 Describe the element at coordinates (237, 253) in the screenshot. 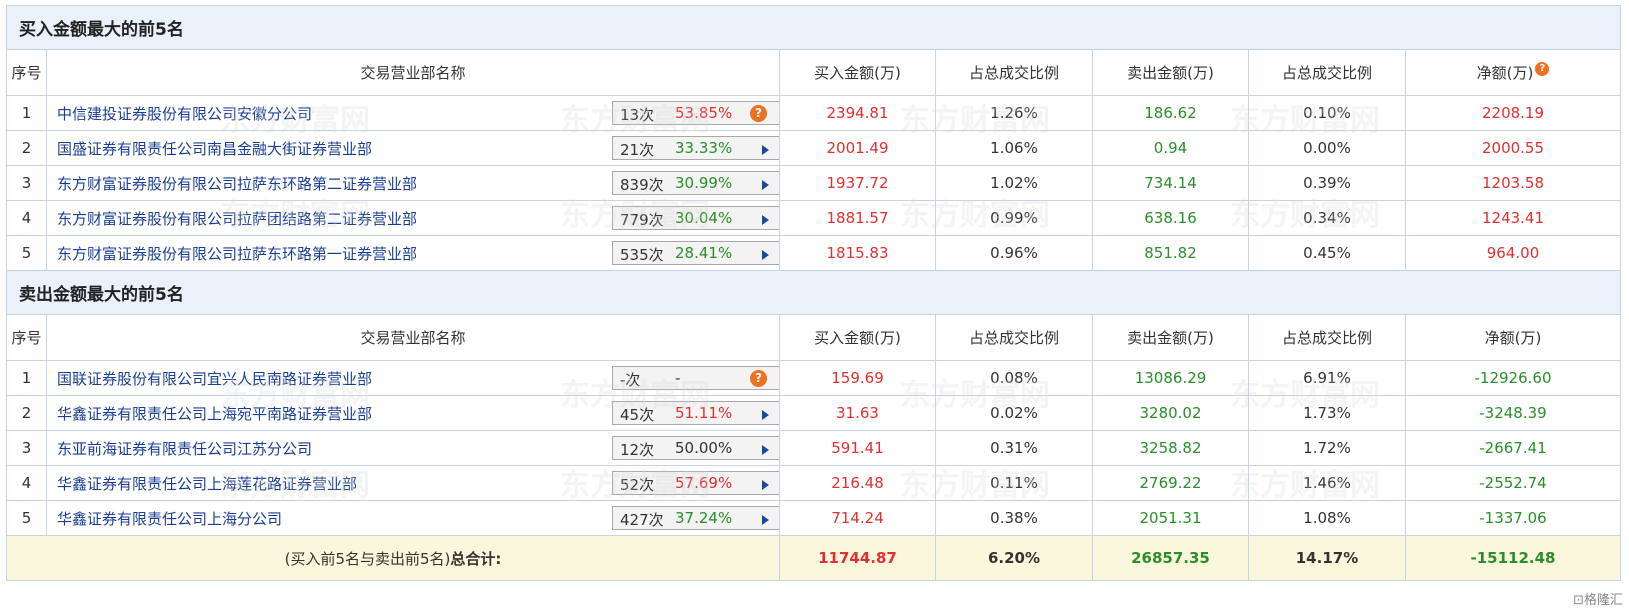

I see `broker-name-link: 东方财富证券股份有限公司拉萨东环路第一证券营业部` at that location.